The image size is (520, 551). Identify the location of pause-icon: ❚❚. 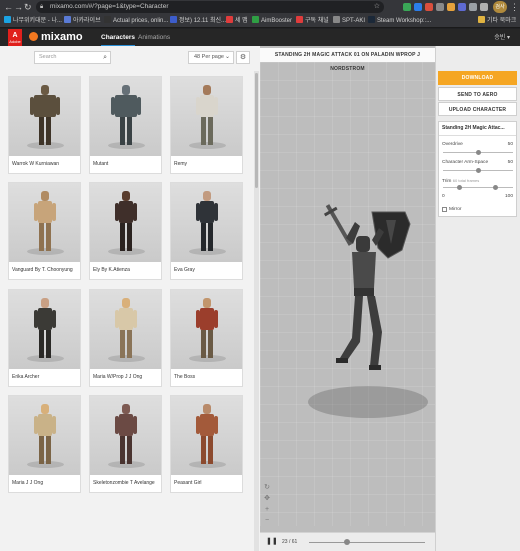
(272, 542).